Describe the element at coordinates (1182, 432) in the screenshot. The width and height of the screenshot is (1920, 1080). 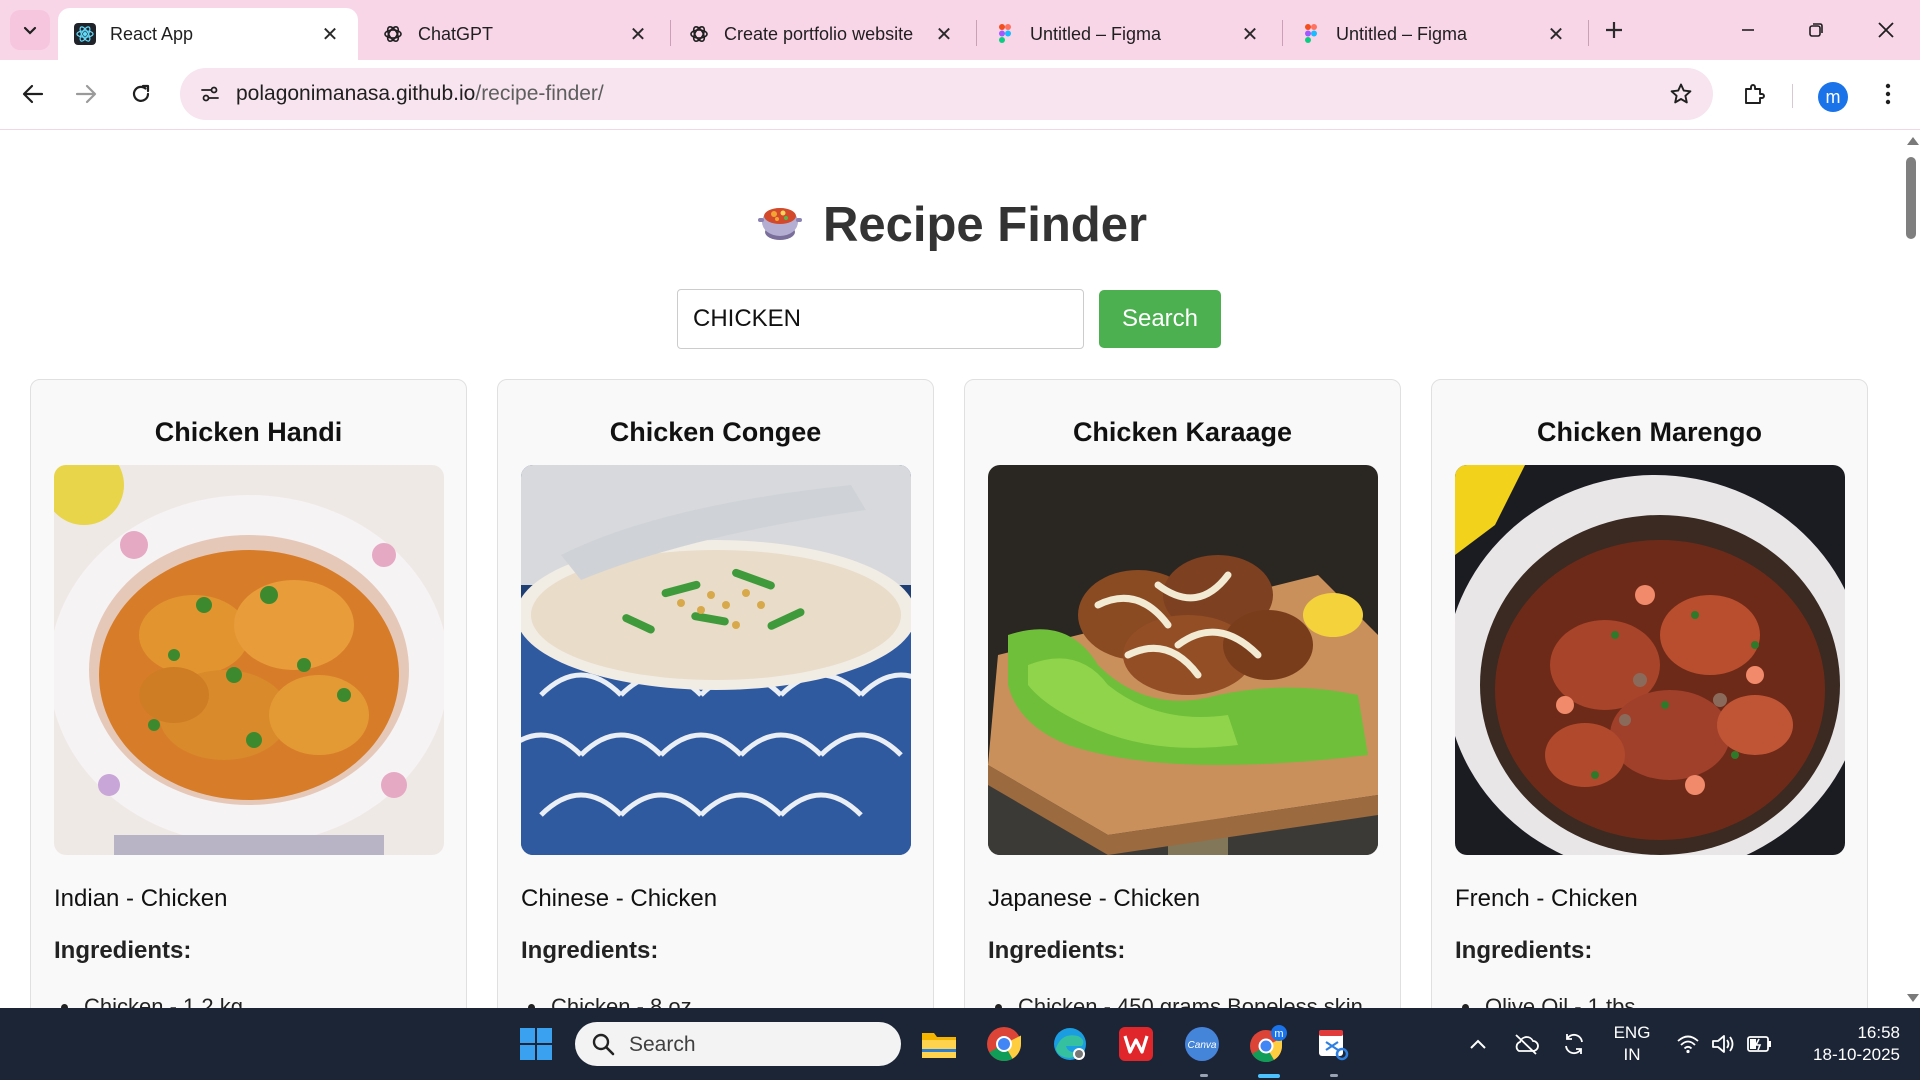
I see `recipe-name: Chicken Karaage` at that location.